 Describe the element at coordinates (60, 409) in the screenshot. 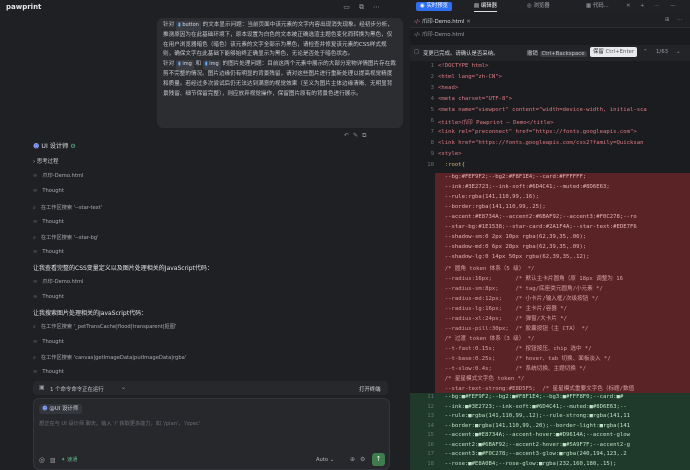

I see `mention-chip: ☻ @UI 设计师` at that location.